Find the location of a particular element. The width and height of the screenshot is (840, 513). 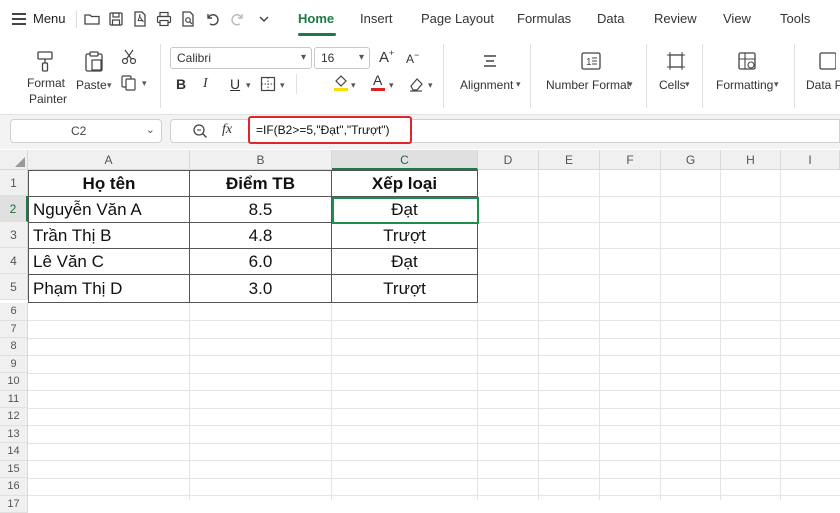

cell-a1: Họ tên is located at coordinates (109, 184).